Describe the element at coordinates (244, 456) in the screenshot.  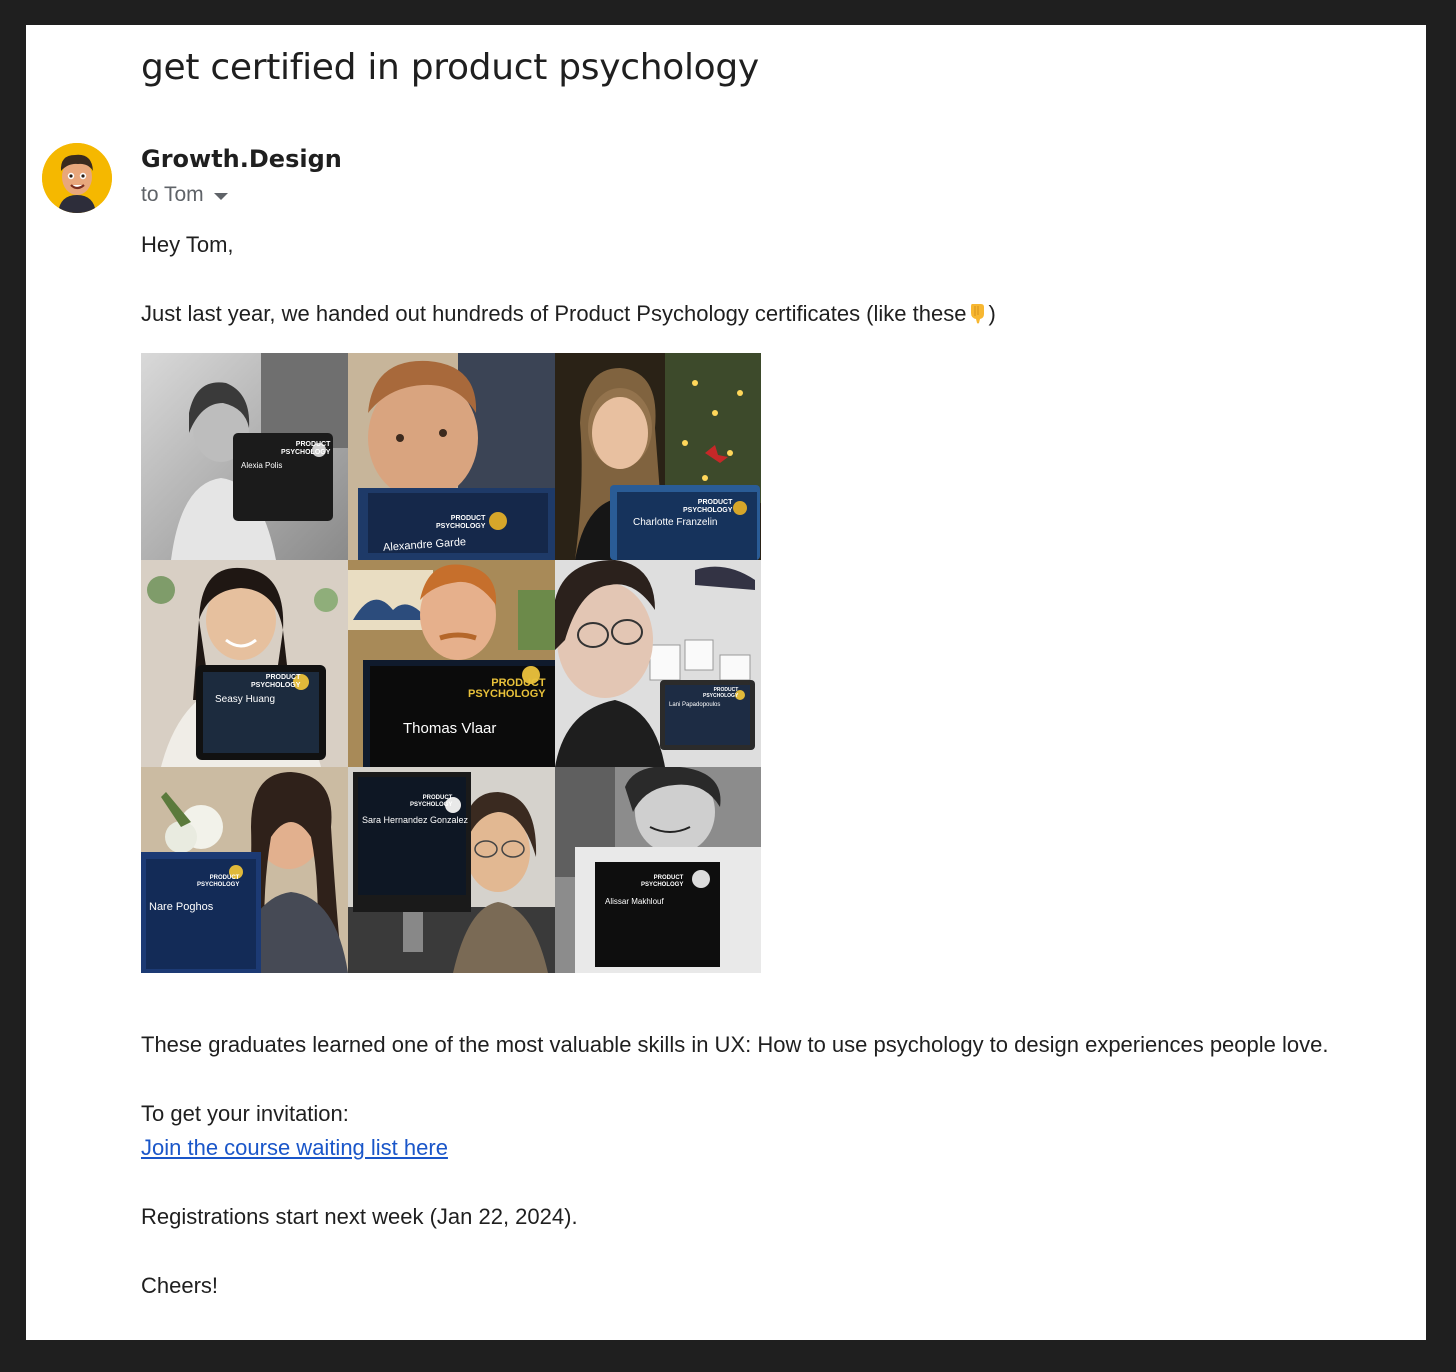
I see `graduate-photo: PRODUCT PSYCHOLOGY Alexia Polis` at that location.